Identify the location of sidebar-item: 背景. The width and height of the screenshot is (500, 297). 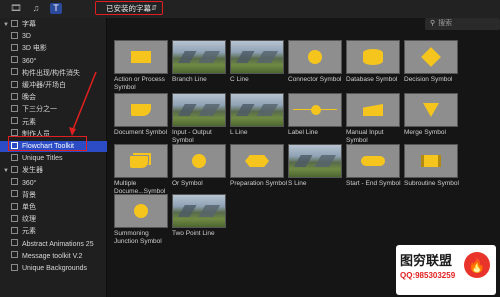
(58, 195).